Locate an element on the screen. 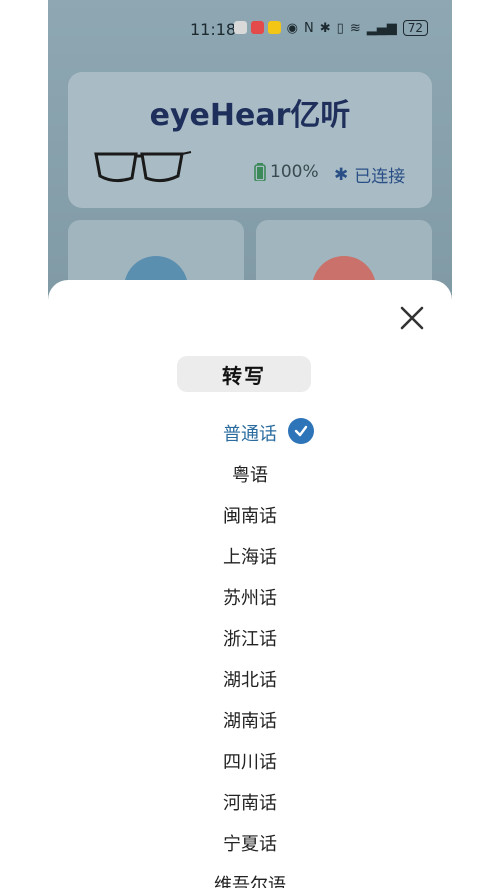 Image resolution: width=500 pixels, height=888 pixels. language-option: 苏州话 is located at coordinates (250, 596).